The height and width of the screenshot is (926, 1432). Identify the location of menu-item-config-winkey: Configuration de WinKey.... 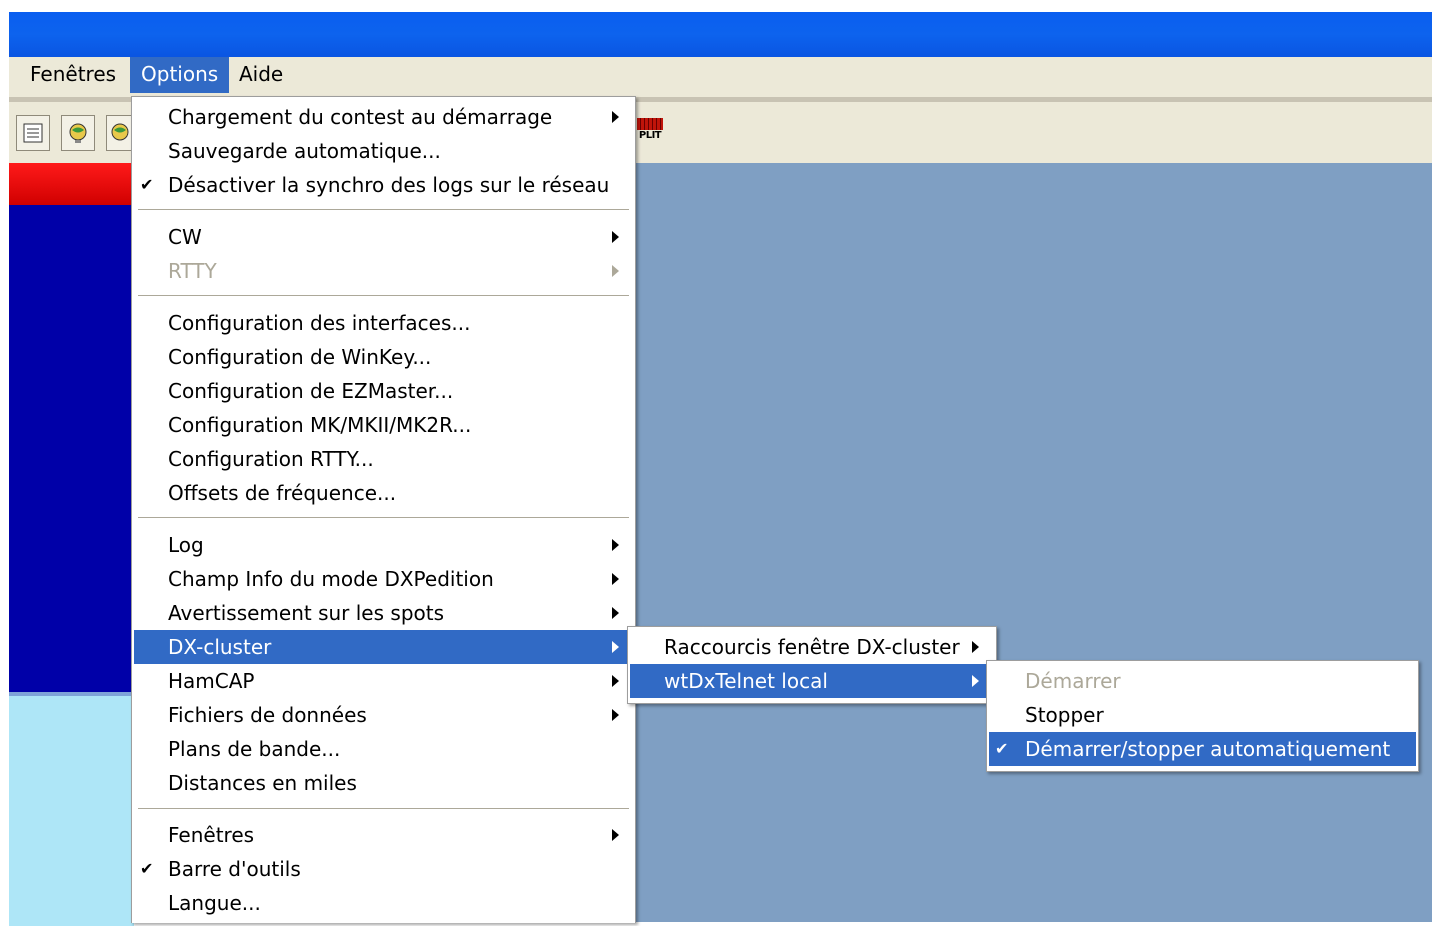
(383, 357).